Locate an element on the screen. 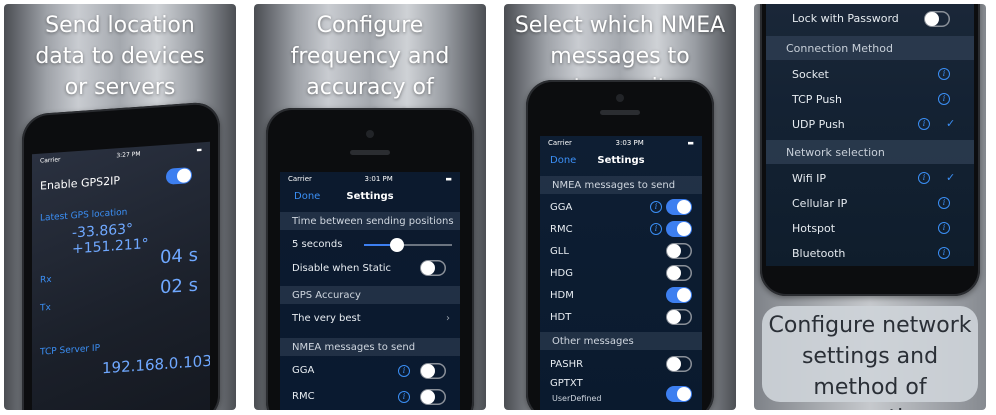 The image size is (996, 415). section-header-time: Time between sending positions is located at coordinates (370, 221).